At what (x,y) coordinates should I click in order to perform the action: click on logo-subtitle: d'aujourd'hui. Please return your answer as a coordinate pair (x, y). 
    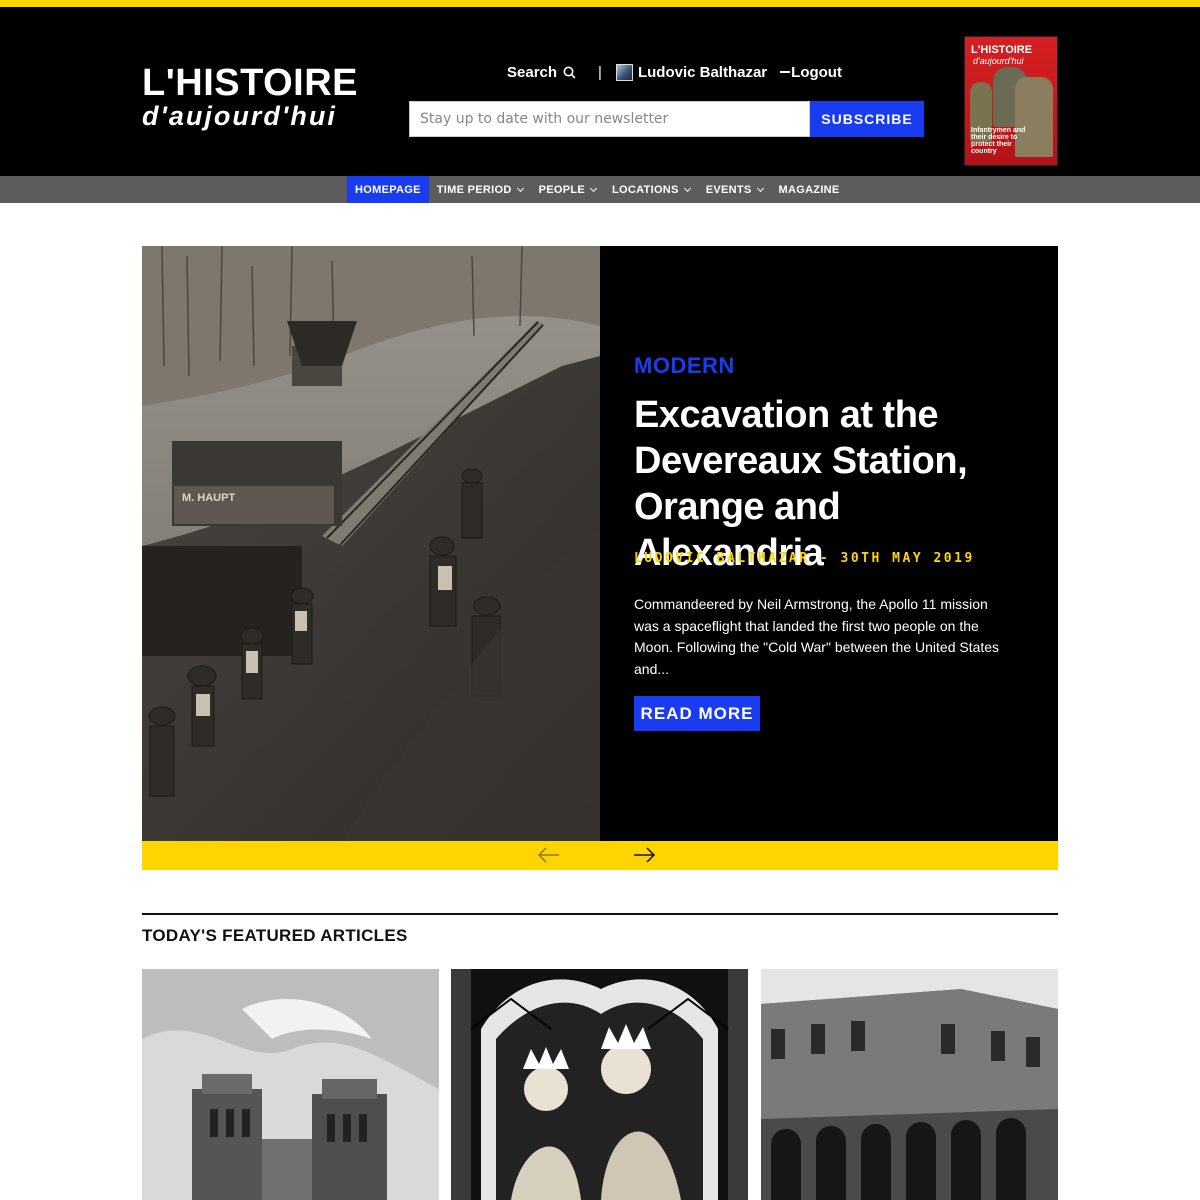
    Looking at the image, I should click on (239, 116).